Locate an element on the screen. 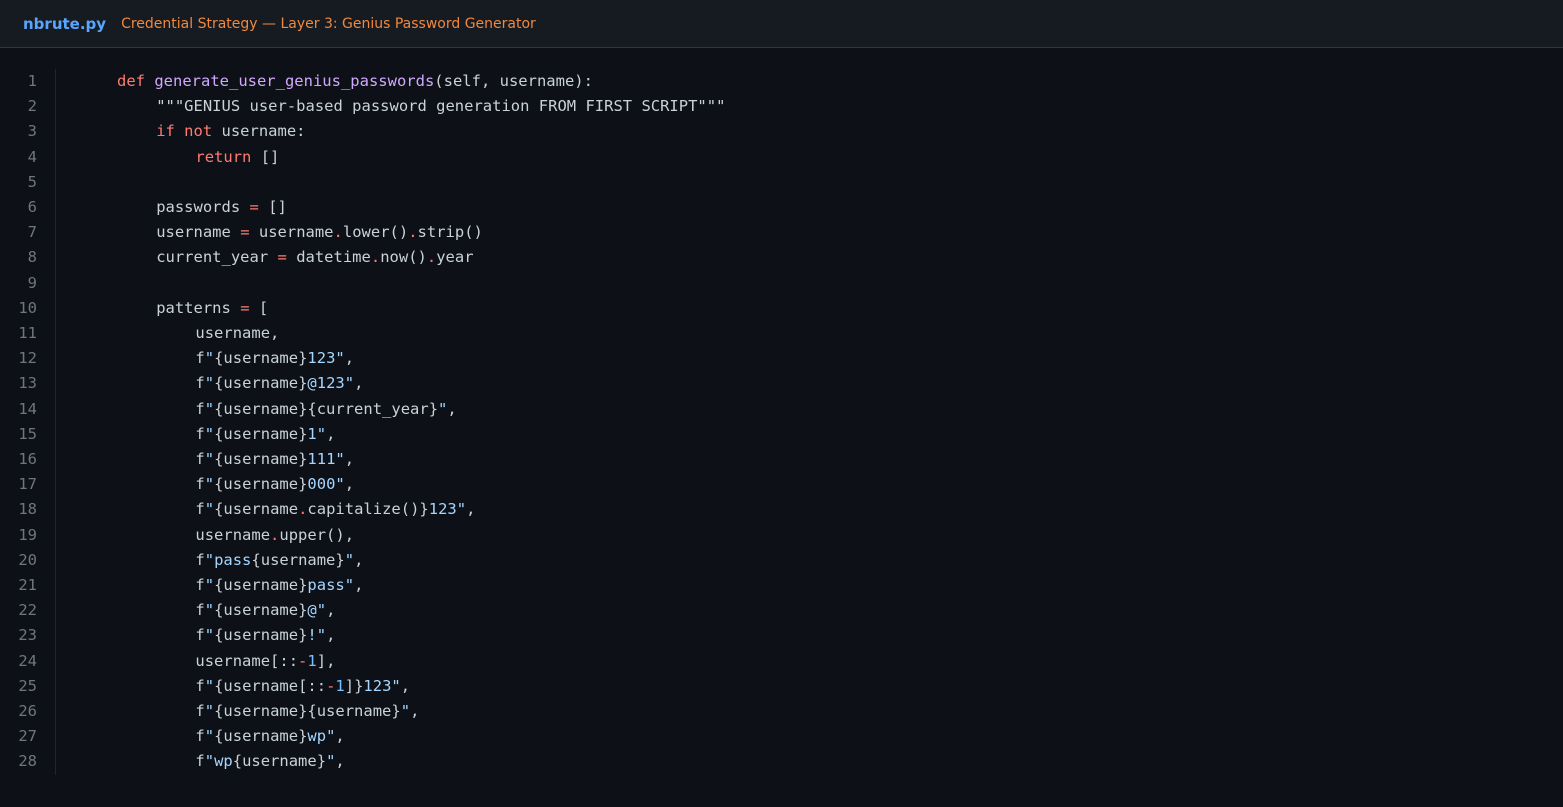  line-number: 5 is located at coordinates (32, 181).